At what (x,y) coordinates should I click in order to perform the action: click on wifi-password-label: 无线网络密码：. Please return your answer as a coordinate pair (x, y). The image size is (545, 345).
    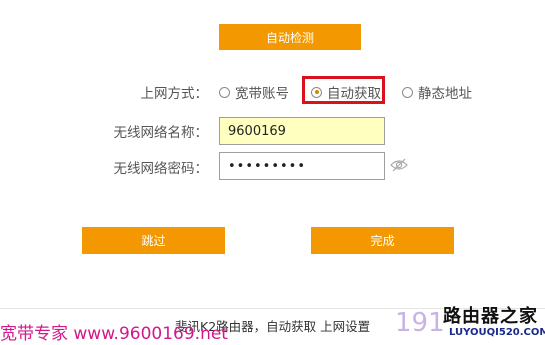
    Looking at the image, I should click on (161, 169).